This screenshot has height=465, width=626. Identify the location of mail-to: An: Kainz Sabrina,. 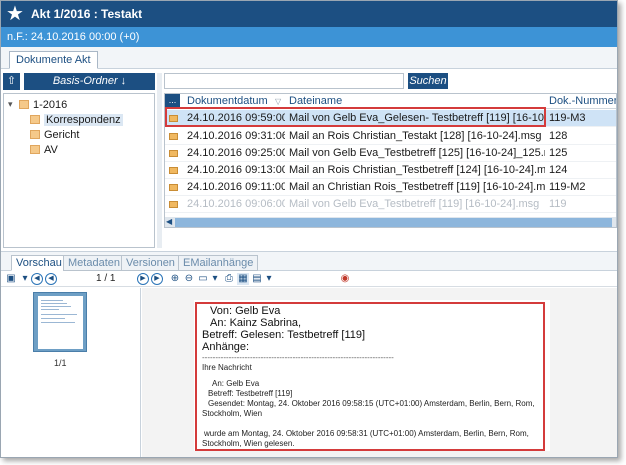
(256, 323).